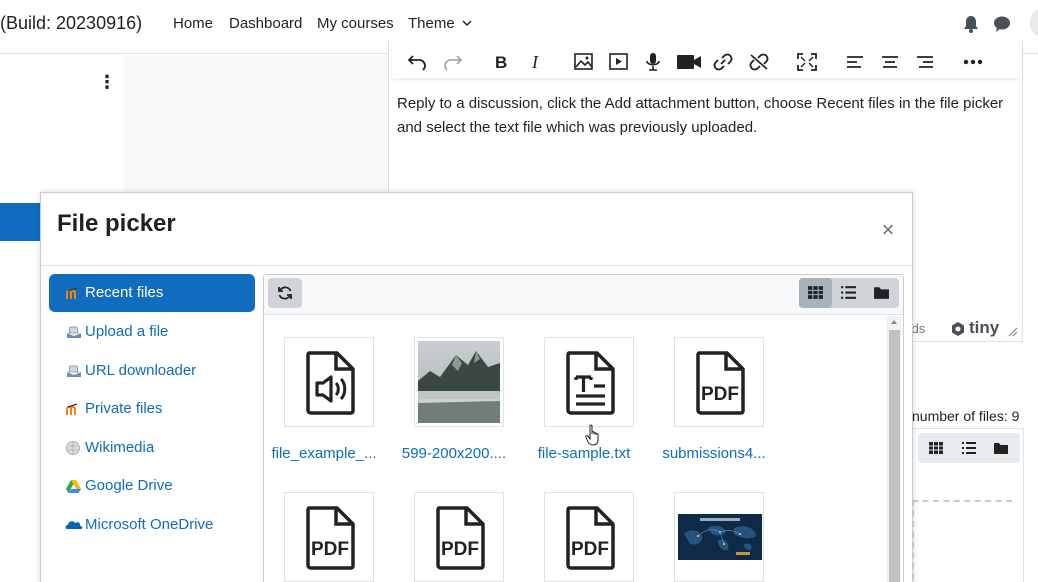 The height and width of the screenshot is (582, 1038). Describe the element at coordinates (759, 62) in the screenshot. I see `unlink-icon` at that location.